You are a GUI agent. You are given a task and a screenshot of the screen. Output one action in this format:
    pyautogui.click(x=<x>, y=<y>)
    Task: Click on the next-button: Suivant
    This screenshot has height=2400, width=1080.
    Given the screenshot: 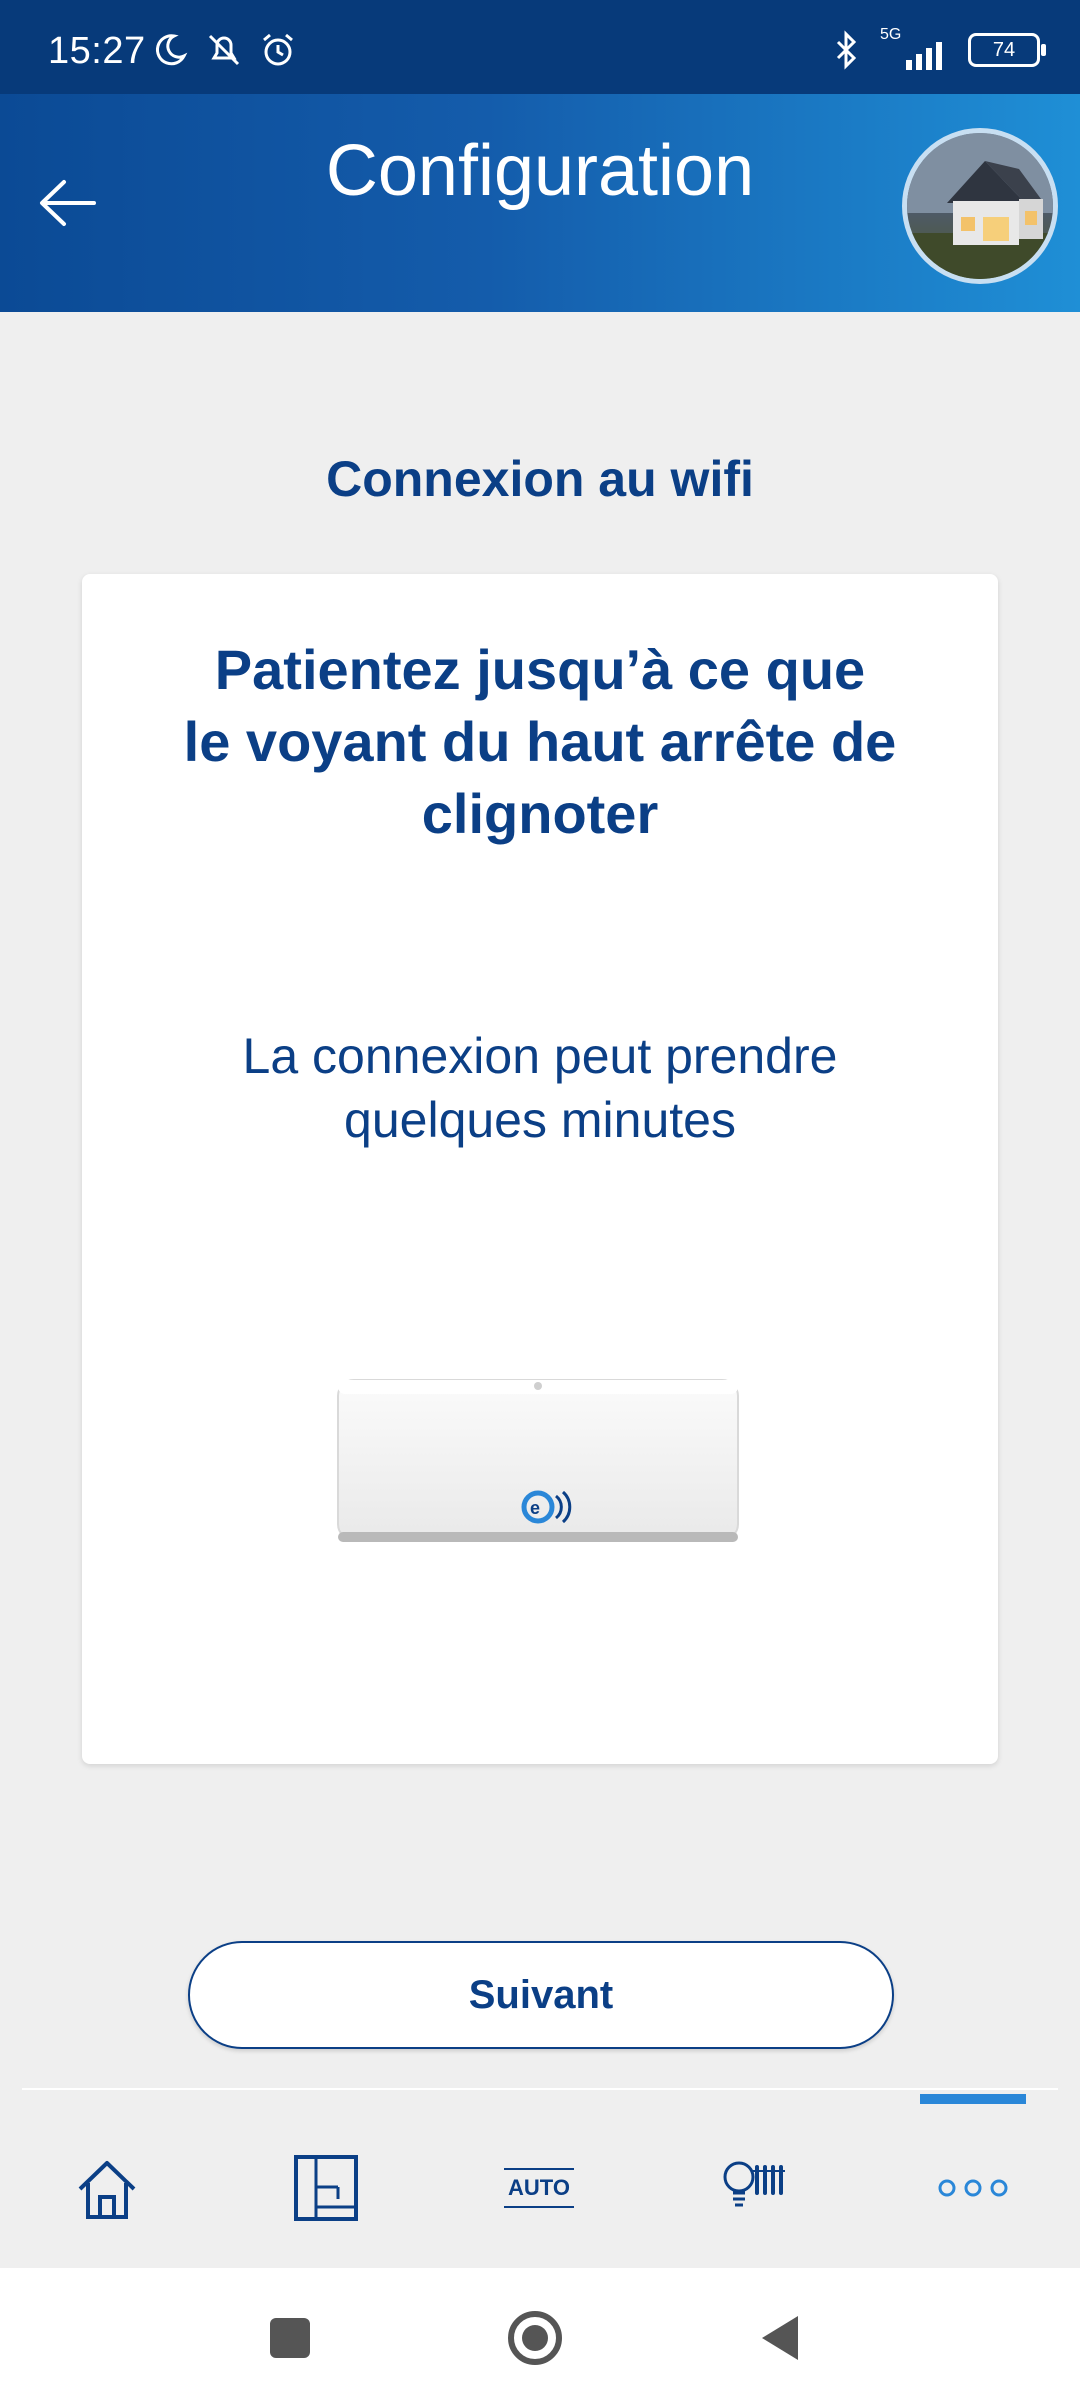 What is the action you would take?
    pyautogui.click(x=541, y=1995)
    